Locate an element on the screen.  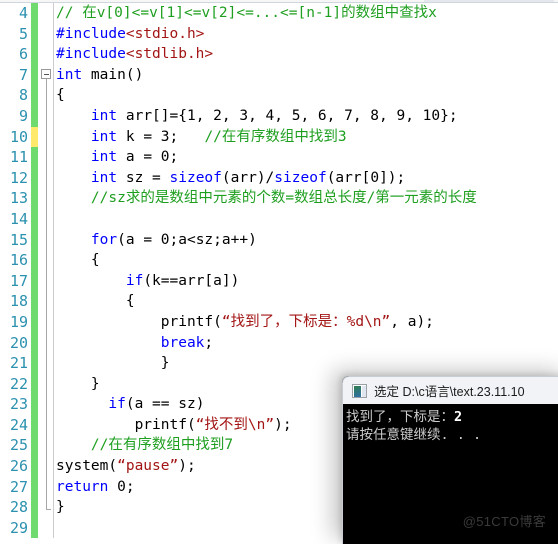
code-line: 16 { is located at coordinates (279, 260).